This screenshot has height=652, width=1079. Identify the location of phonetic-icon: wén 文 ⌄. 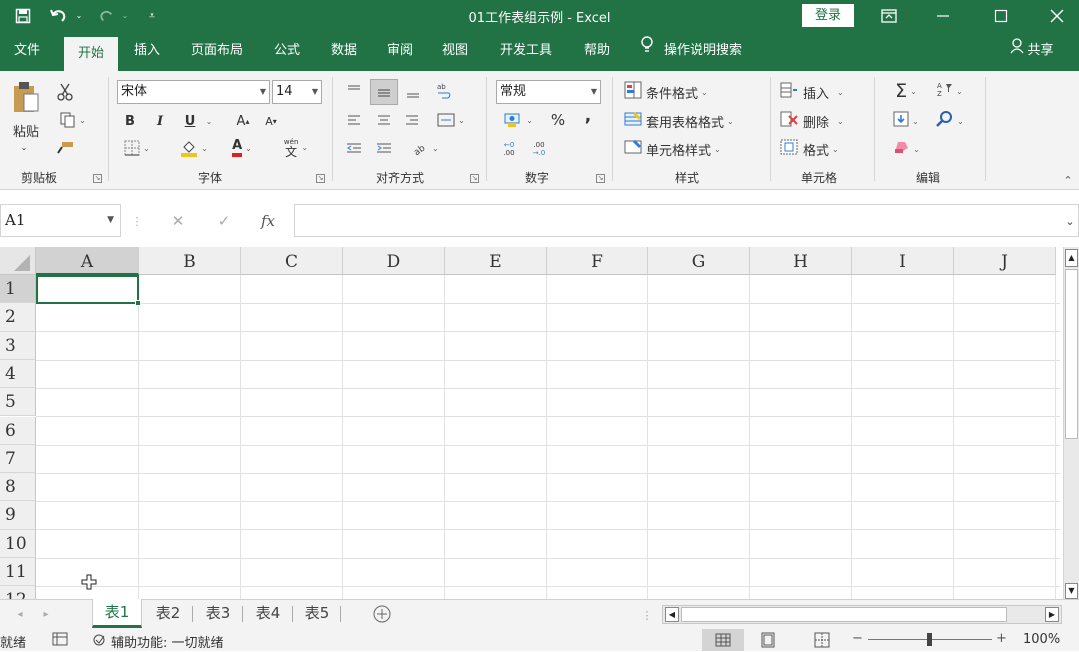
(296, 147).